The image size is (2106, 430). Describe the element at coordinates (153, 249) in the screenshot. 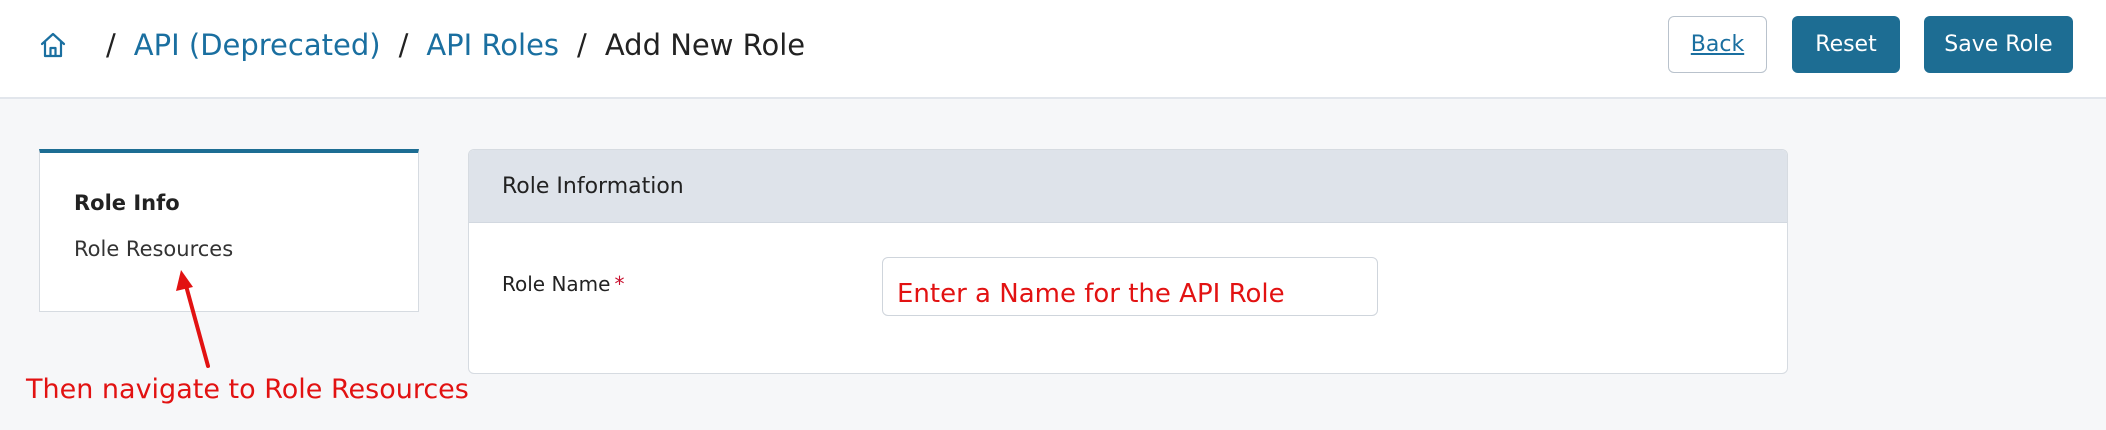

I see `side-nav-item-role-resources: Role Resources` at that location.